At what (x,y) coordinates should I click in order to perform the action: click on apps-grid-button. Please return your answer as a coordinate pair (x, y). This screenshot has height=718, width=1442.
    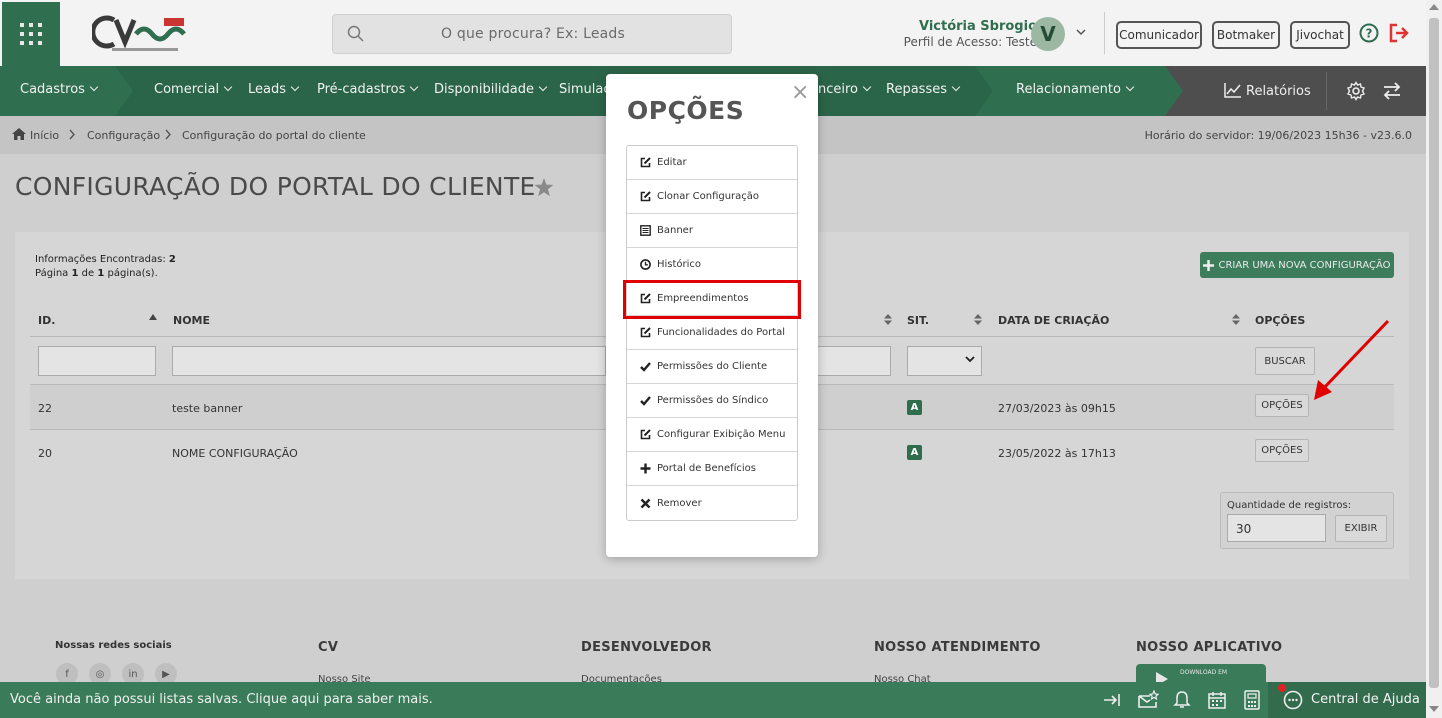
    Looking at the image, I should click on (31, 34).